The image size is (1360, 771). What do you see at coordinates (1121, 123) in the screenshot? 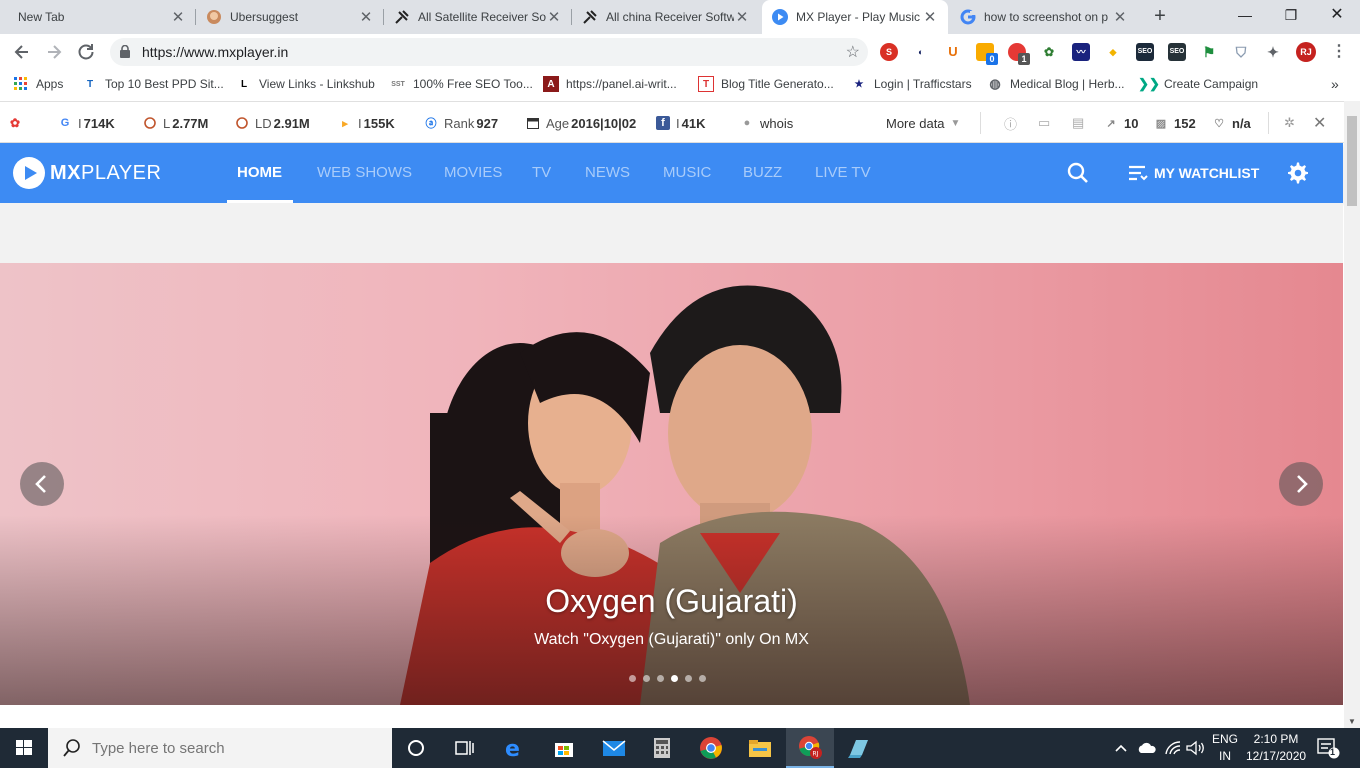
I see `seo-external-links: ↗ 10` at bounding box center [1121, 123].